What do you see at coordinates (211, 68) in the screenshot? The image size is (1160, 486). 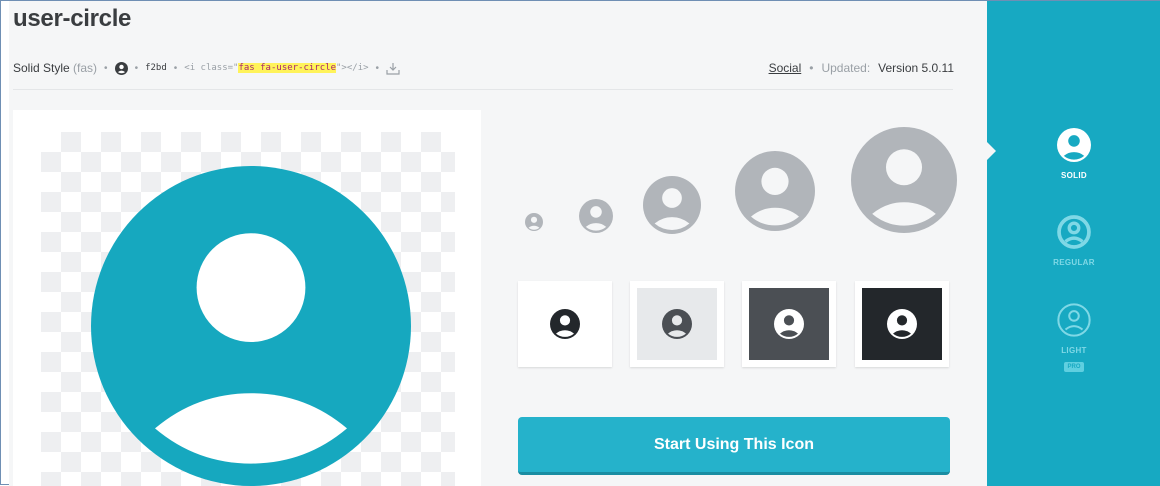 I see `html-open: <i class="` at bounding box center [211, 68].